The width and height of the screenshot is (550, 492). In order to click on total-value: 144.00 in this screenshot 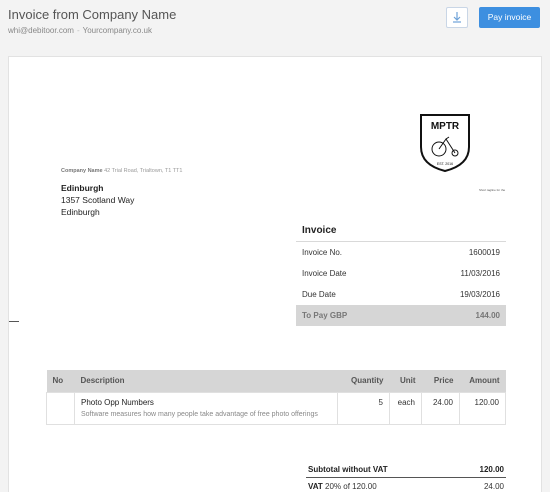, I will do `click(487, 315)`.